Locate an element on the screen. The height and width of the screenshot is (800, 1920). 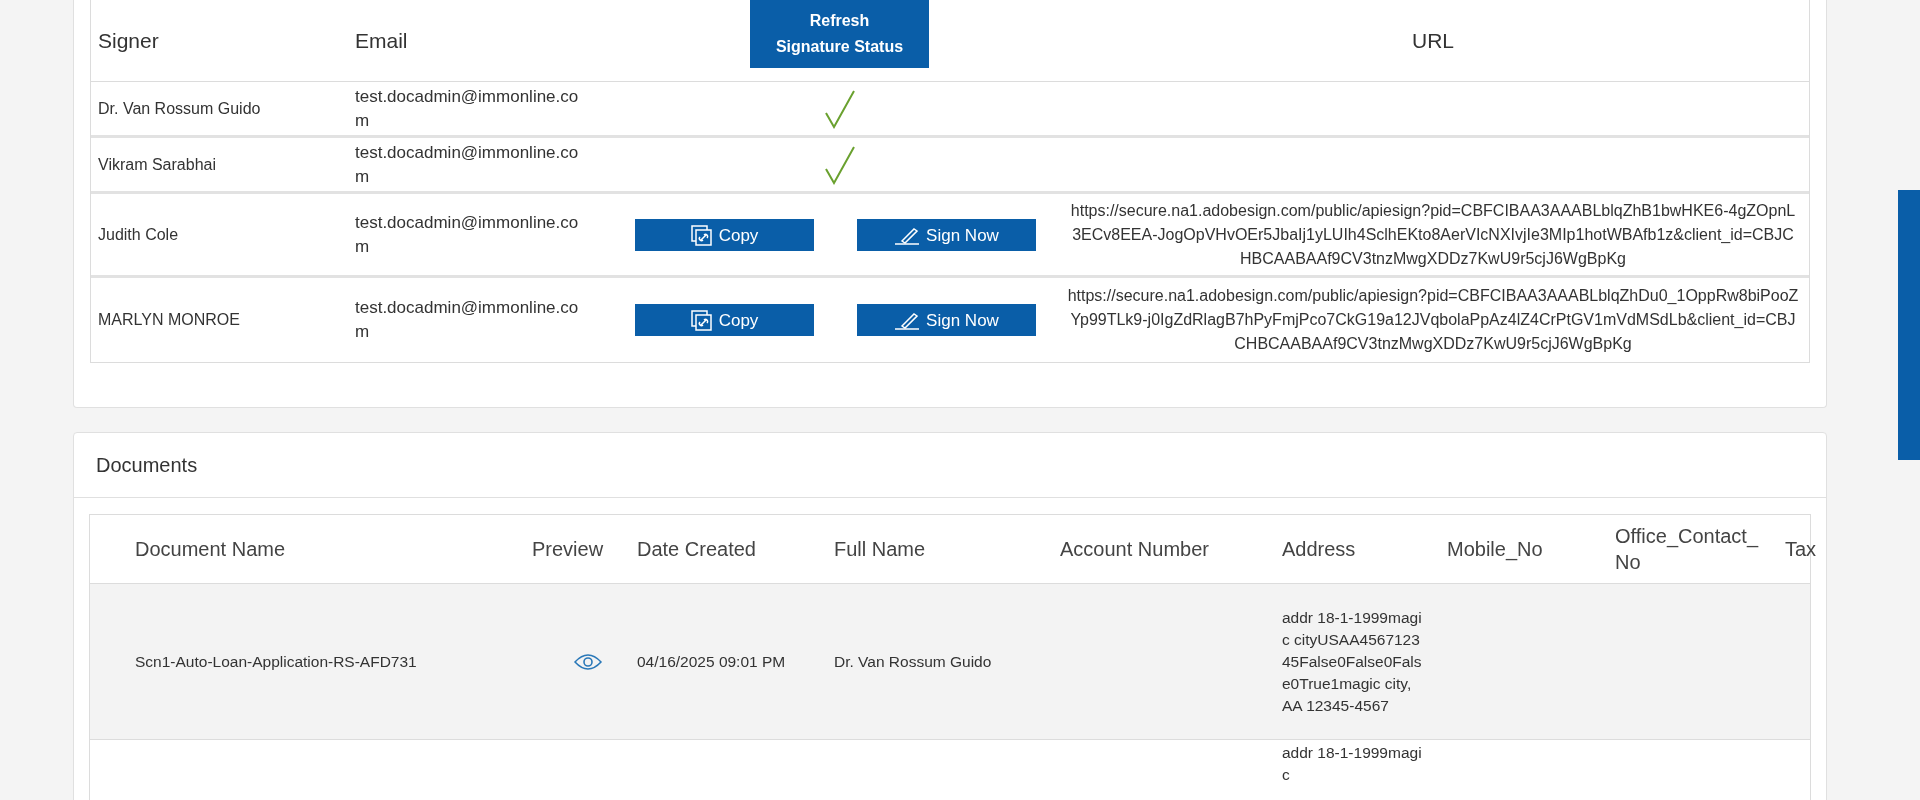
signer-name: Judith Cole is located at coordinates (138, 234).